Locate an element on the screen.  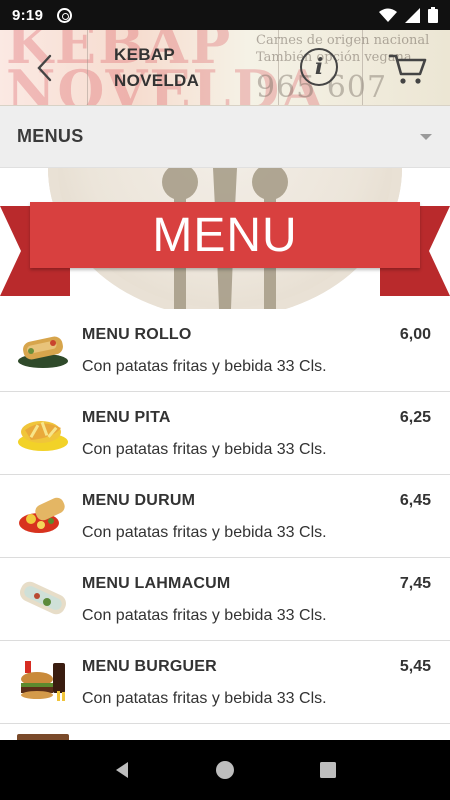
status-icons is located at coordinates (408, 15).